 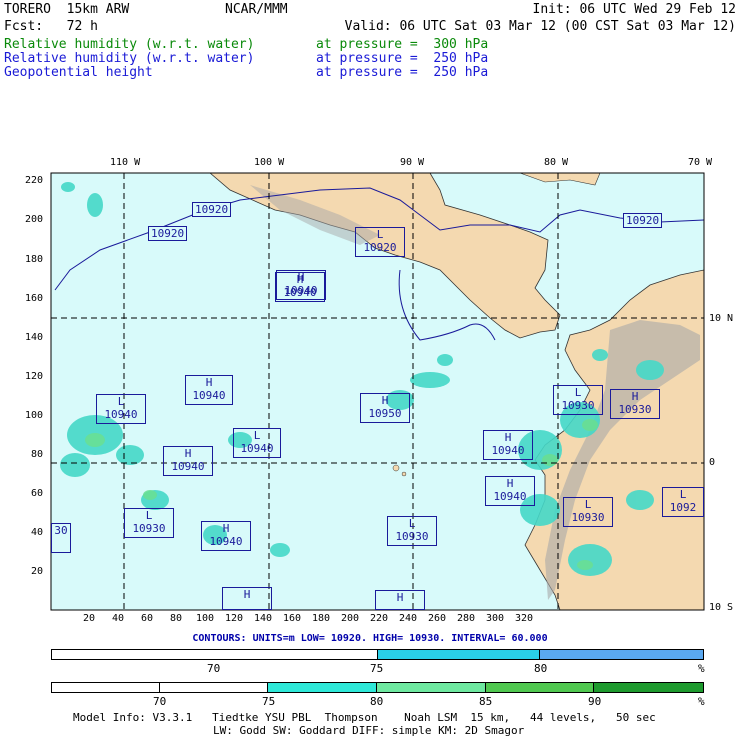 What do you see at coordinates (683, 507) in the screenshot?
I see `center-value: 1092` at bounding box center [683, 507].